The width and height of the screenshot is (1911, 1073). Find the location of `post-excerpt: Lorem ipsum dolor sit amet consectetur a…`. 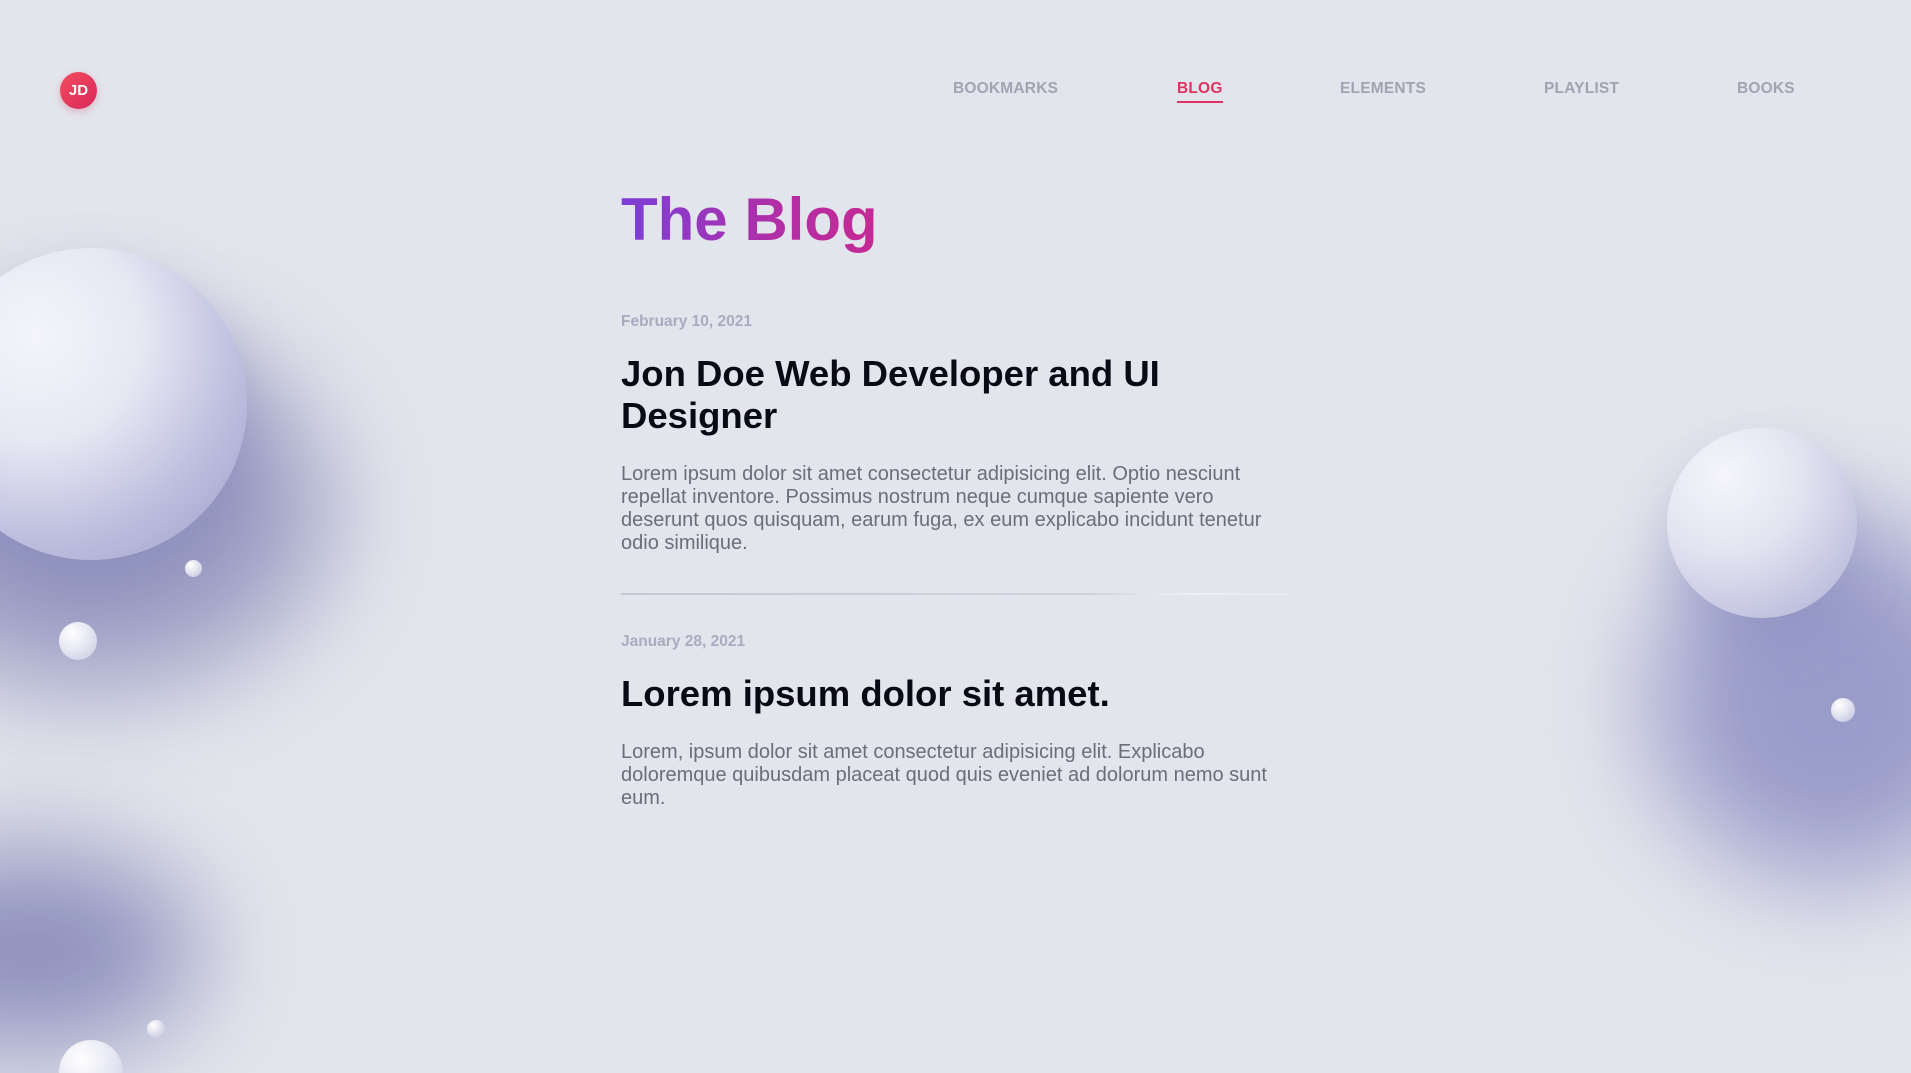

post-excerpt: Lorem ipsum dolor sit amet consectetur a… is located at coordinates (941, 508).